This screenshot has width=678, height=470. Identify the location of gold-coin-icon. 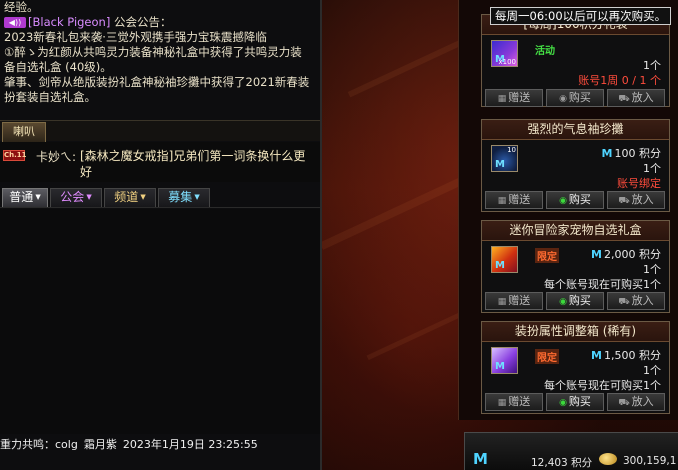
(608, 459).